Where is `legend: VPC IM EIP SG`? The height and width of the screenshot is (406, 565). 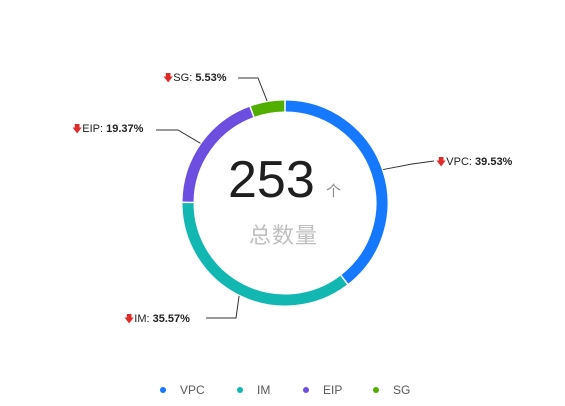
legend: VPC IM EIP SG is located at coordinates (282, 391).